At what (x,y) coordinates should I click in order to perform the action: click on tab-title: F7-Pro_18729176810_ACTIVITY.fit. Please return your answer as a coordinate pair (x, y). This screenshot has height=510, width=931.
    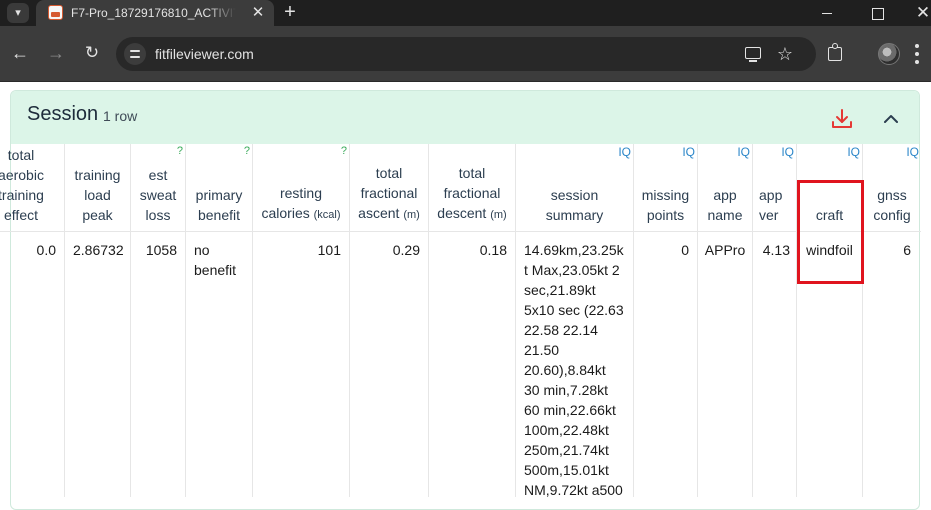
    Looking at the image, I should click on (153, 14).